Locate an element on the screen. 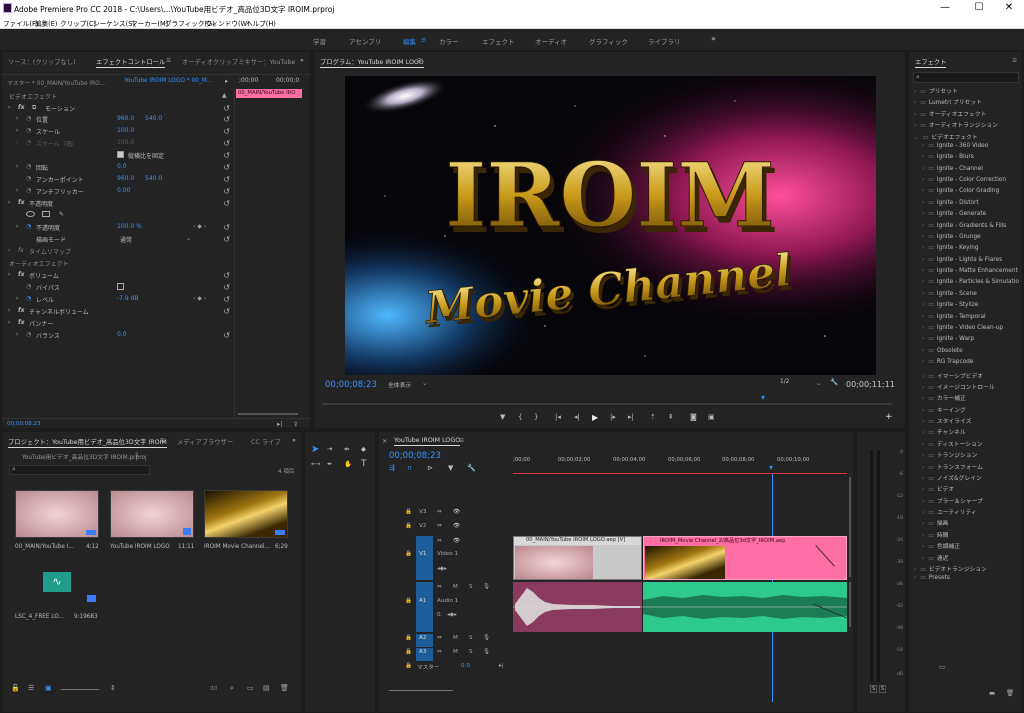 The height and width of the screenshot is (713, 1024). timeline-settings-icon: 🔧 is located at coordinates (471, 468).